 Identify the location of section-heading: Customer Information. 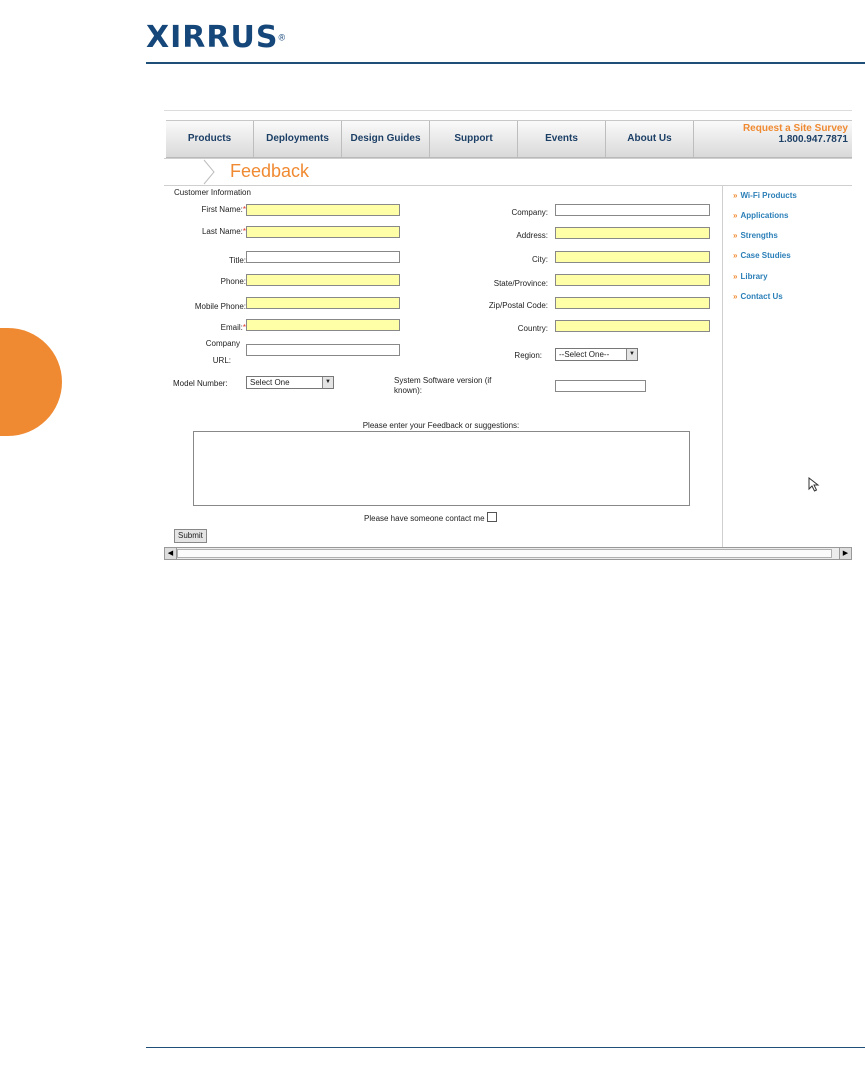
(212, 192).